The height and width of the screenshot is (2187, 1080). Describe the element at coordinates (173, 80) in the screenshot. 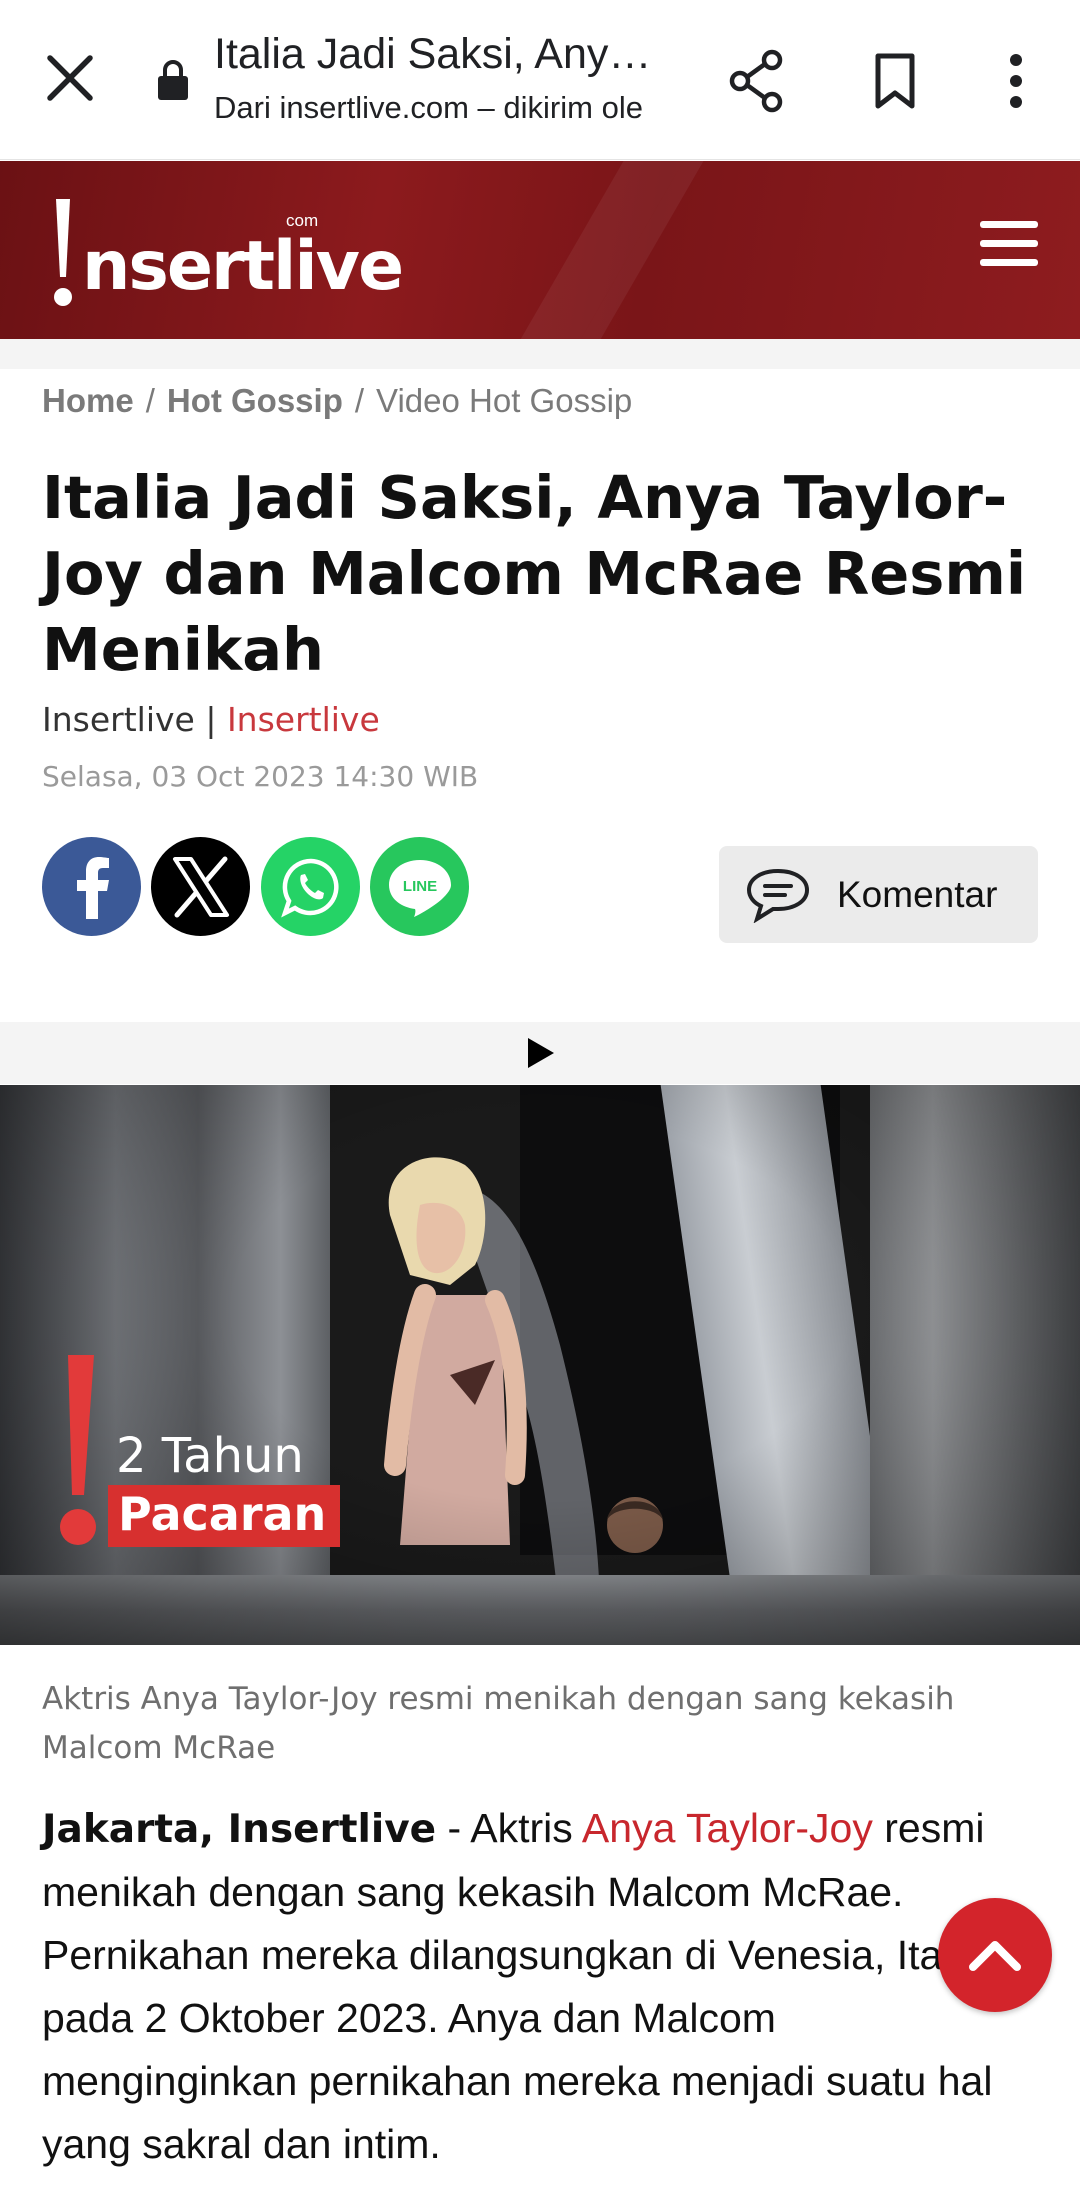

I see `lock-icon` at that location.